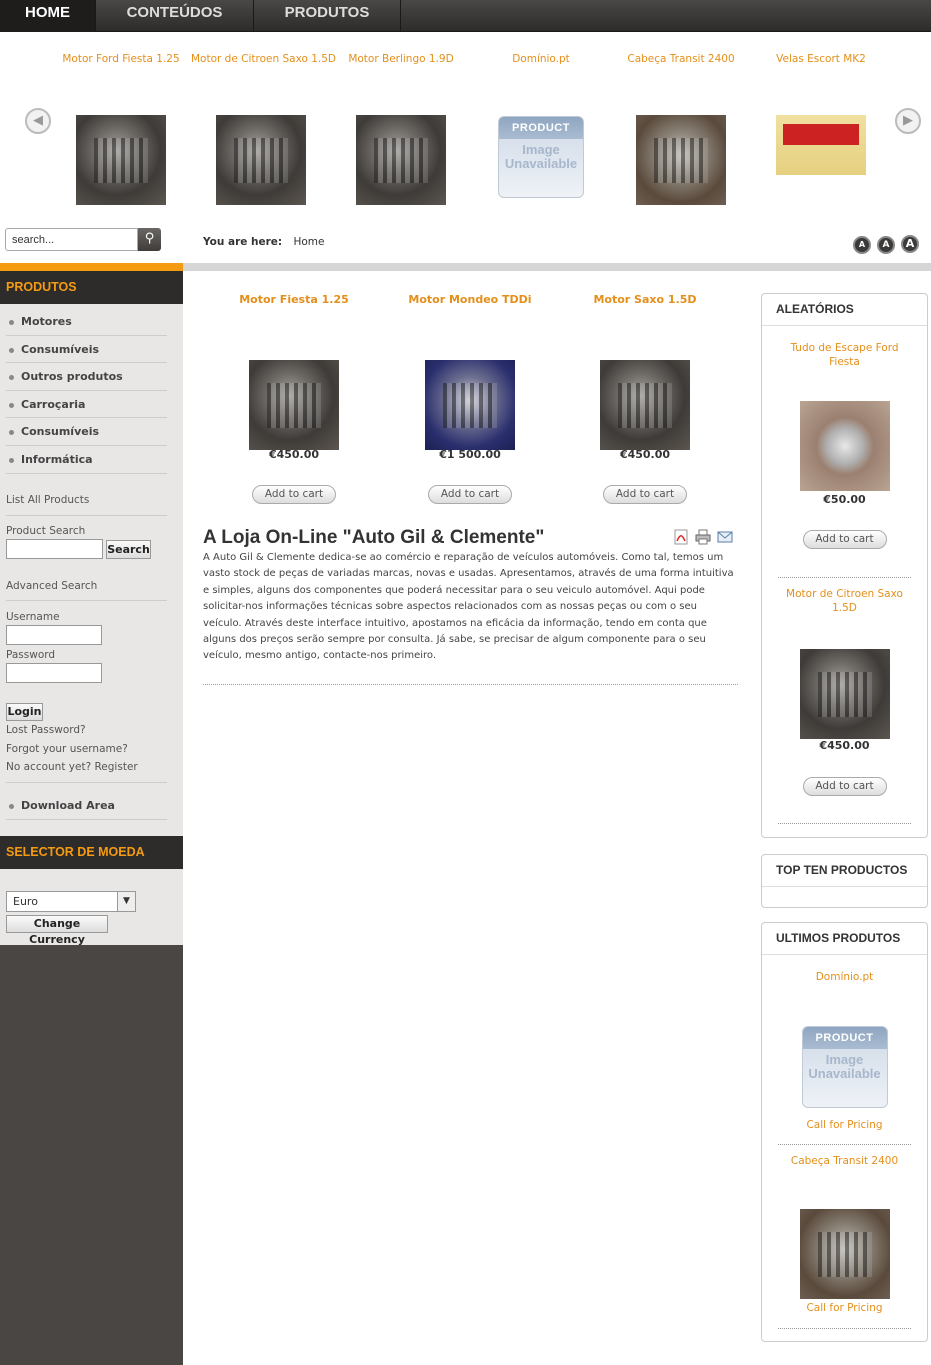  What do you see at coordinates (149, 239) in the screenshot?
I see `magnifier-icon: ⚲` at bounding box center [149, 239].